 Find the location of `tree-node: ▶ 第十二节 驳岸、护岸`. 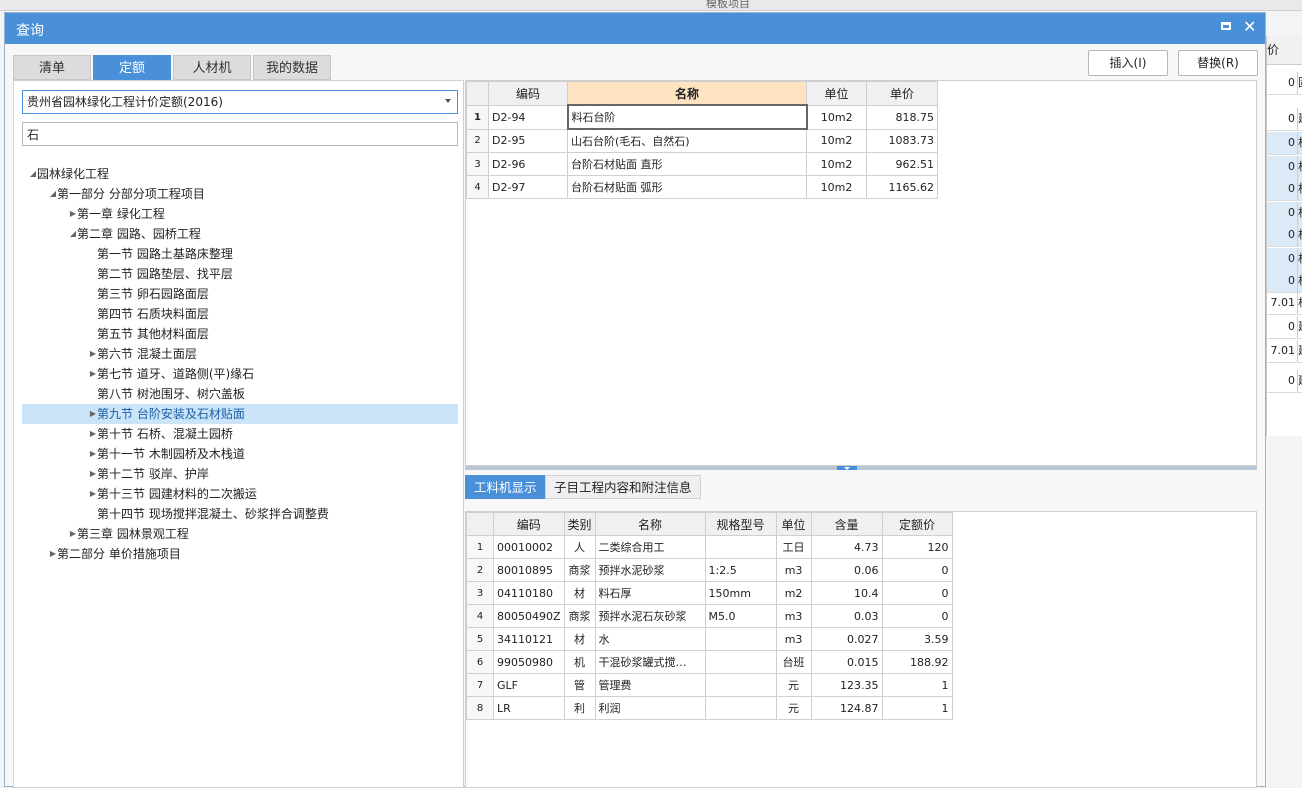

tree-node: ▶ 第十二节 驳岸、护岸 is located at coordinates (240, 474).